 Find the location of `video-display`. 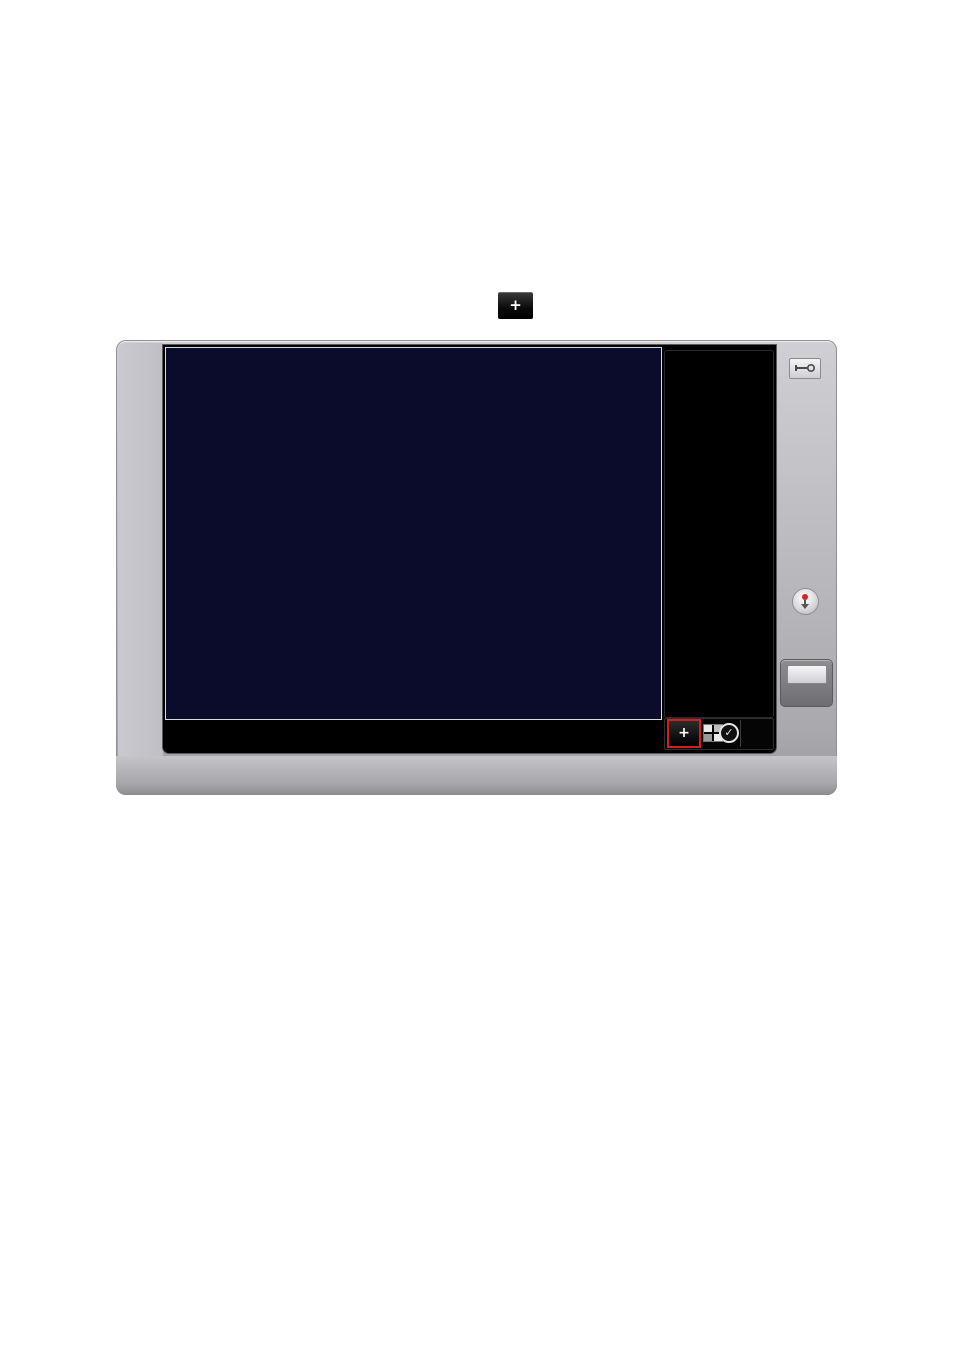

video-display is located at coordinates (413, 533).